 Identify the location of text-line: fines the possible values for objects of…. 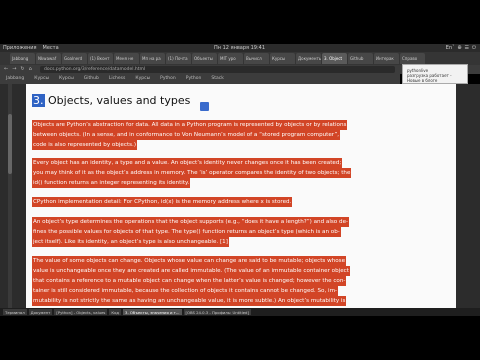
(186, 232).